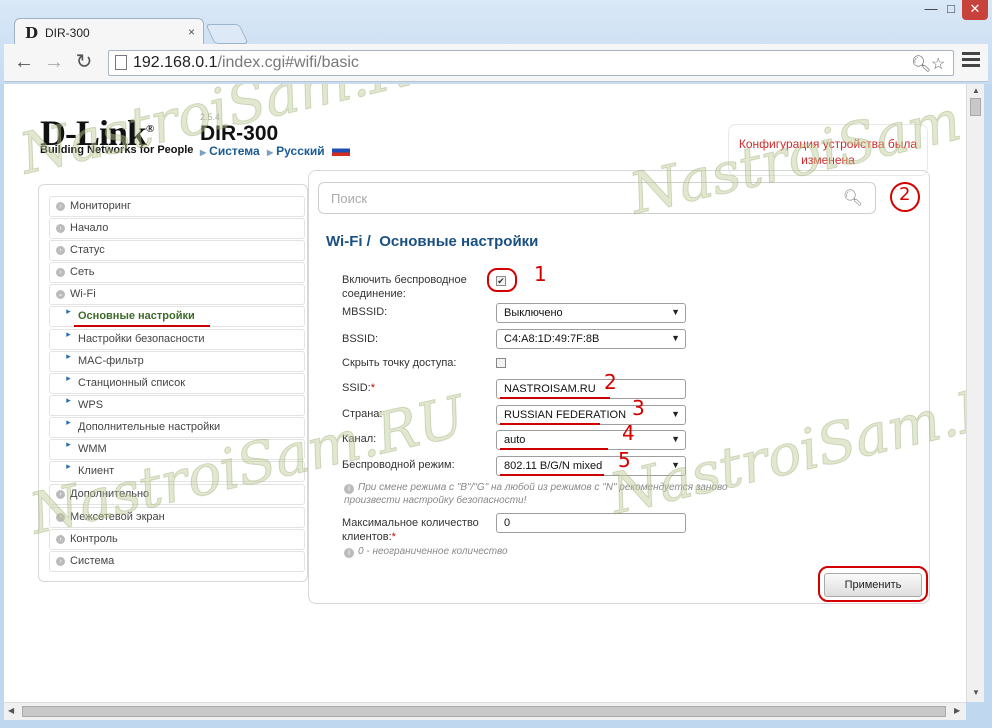 This screenshot has width=992, height=728. I want to click on enable-wireless-label: Включить беспроводное соединение:, so click(404, 287).